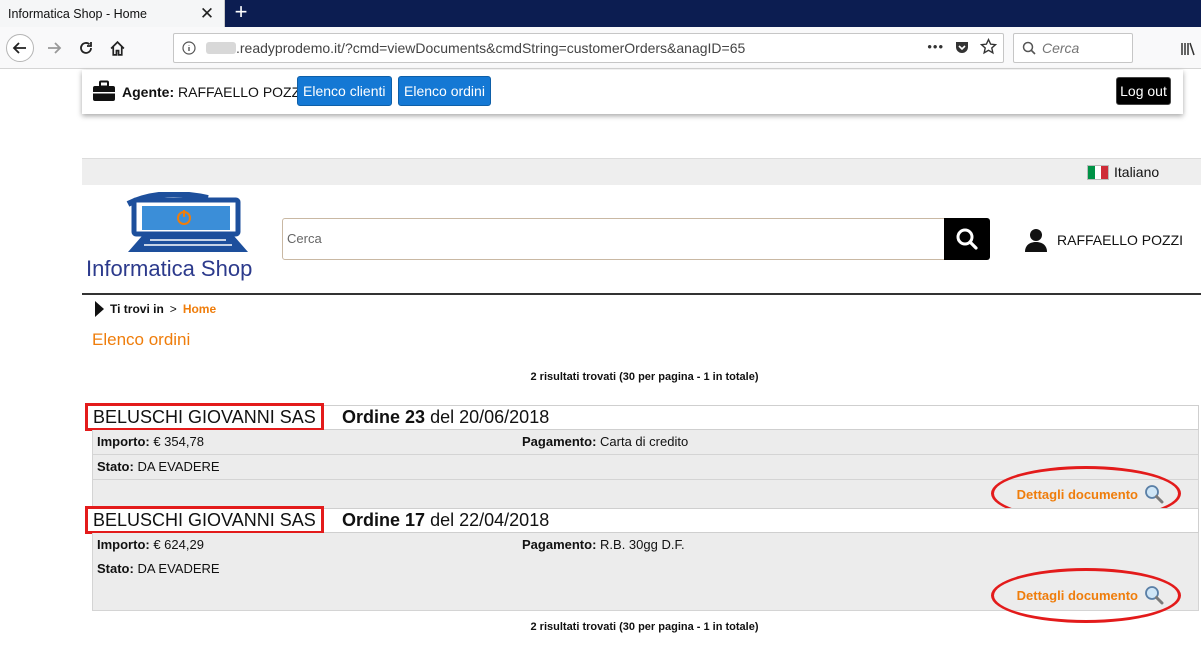 This screenshot has width=1201, height=650. What do you see at coordinates (935, 46) in the screenshot?
I see `page-actions-menu-icon: •••` at bounding box center [935, 46].